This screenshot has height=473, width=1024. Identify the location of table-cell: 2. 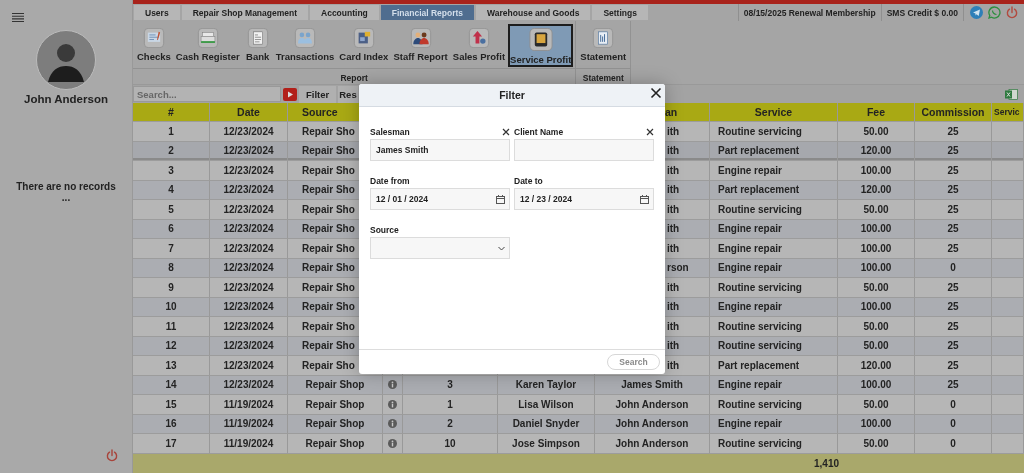
(171, 151).